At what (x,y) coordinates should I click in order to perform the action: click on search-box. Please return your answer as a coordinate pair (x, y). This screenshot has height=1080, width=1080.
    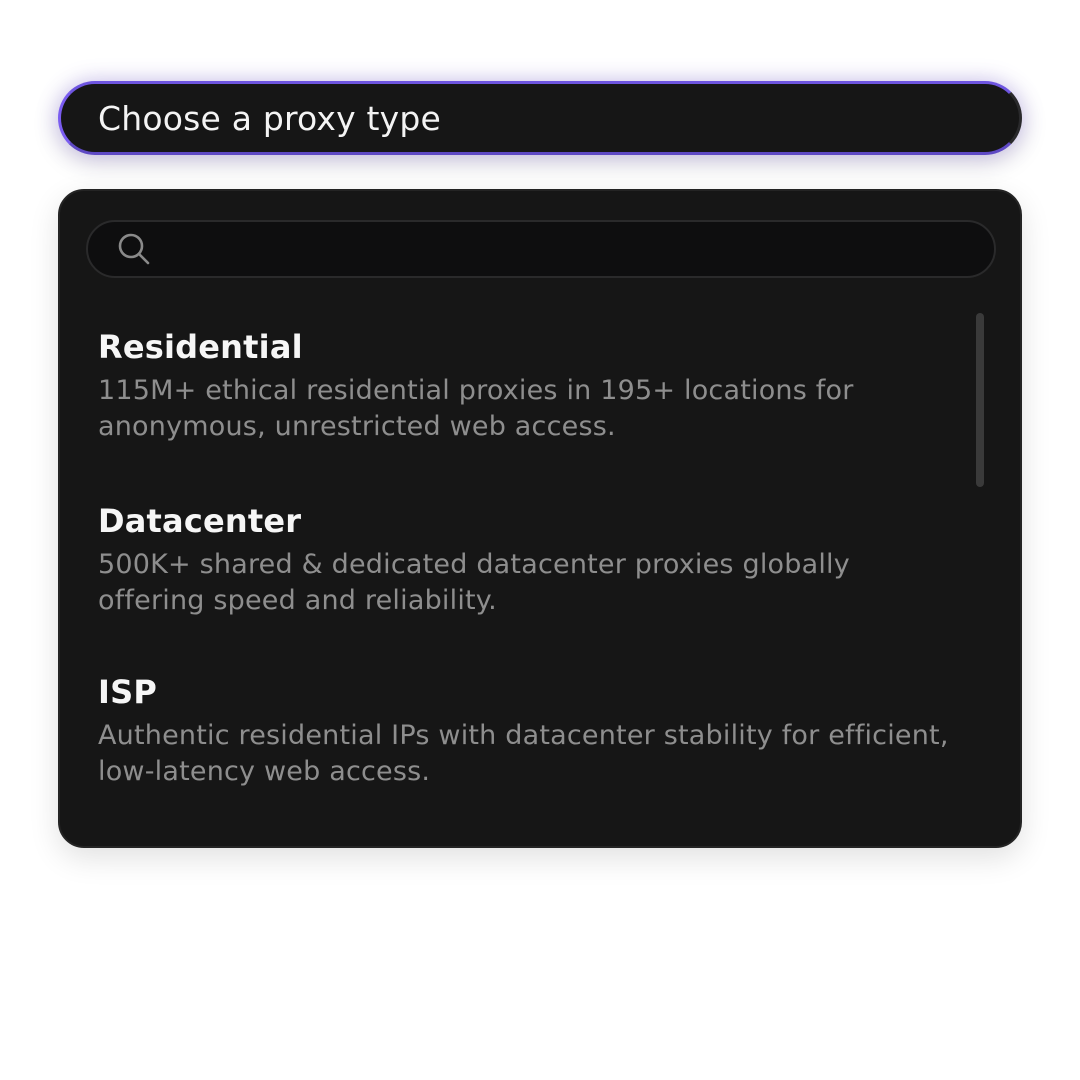
    Looking at the image, I should click on (541, 249).